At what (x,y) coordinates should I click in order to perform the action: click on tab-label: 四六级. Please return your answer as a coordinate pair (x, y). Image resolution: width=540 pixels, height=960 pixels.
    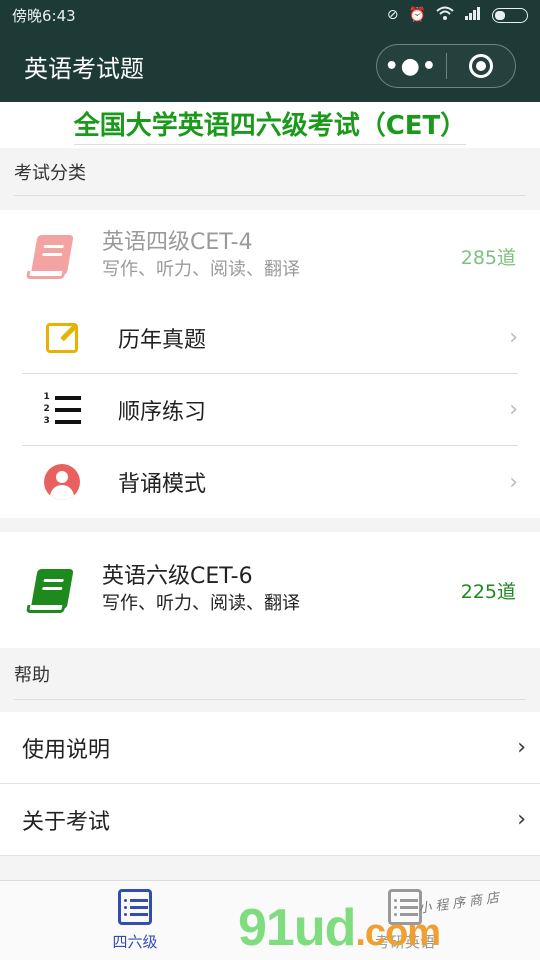
    Looking at the image, I should click on (135, 942).